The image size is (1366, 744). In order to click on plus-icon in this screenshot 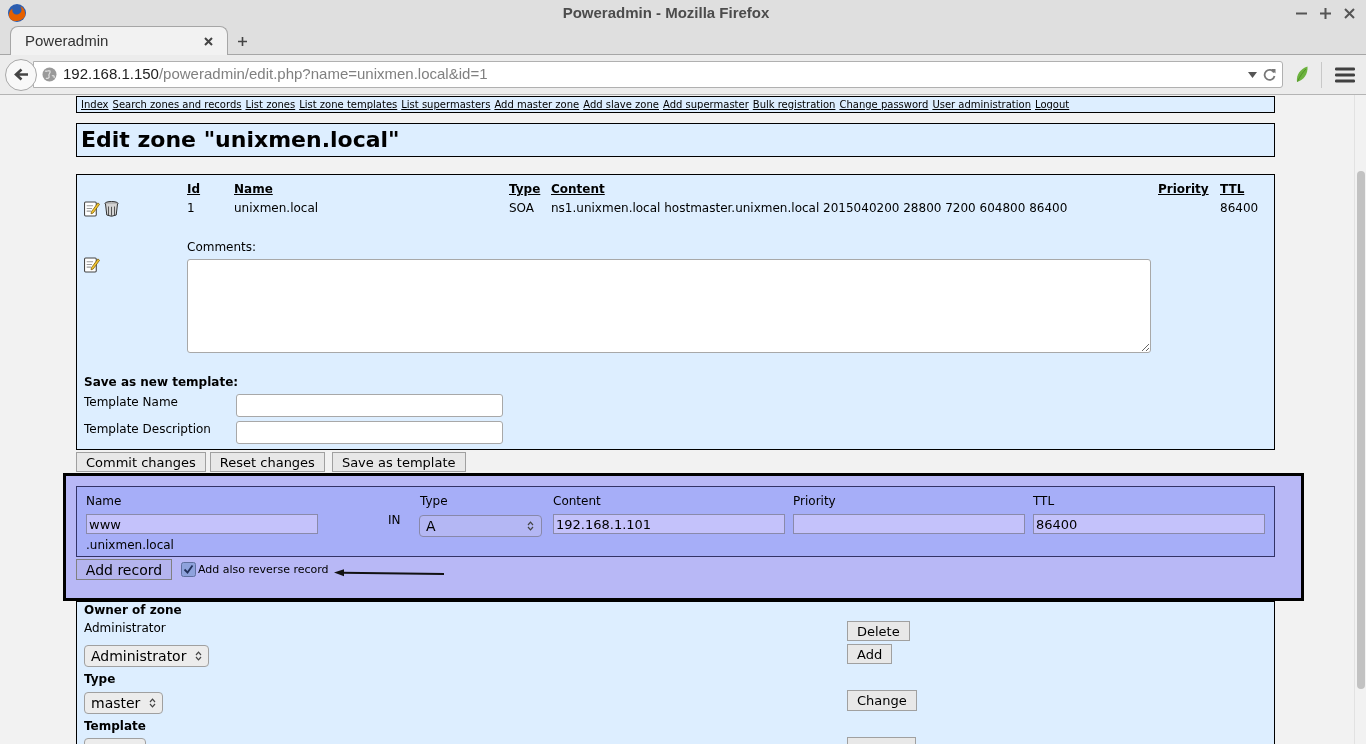, I will do `click(242, 41)`.